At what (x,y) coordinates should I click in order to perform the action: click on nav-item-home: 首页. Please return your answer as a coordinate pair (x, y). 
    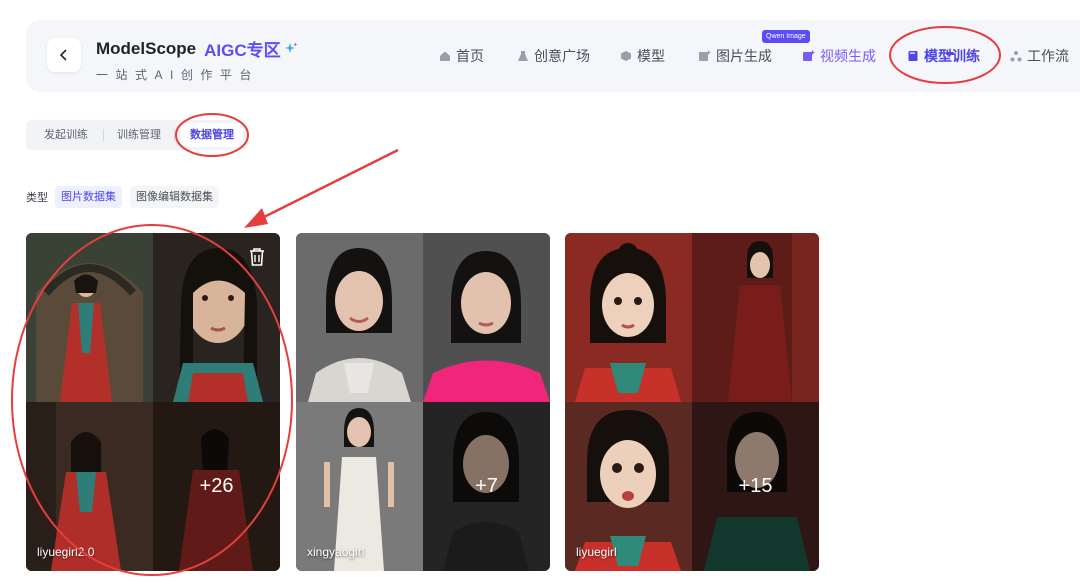
    Looking at the image, I should click on (461, 56).